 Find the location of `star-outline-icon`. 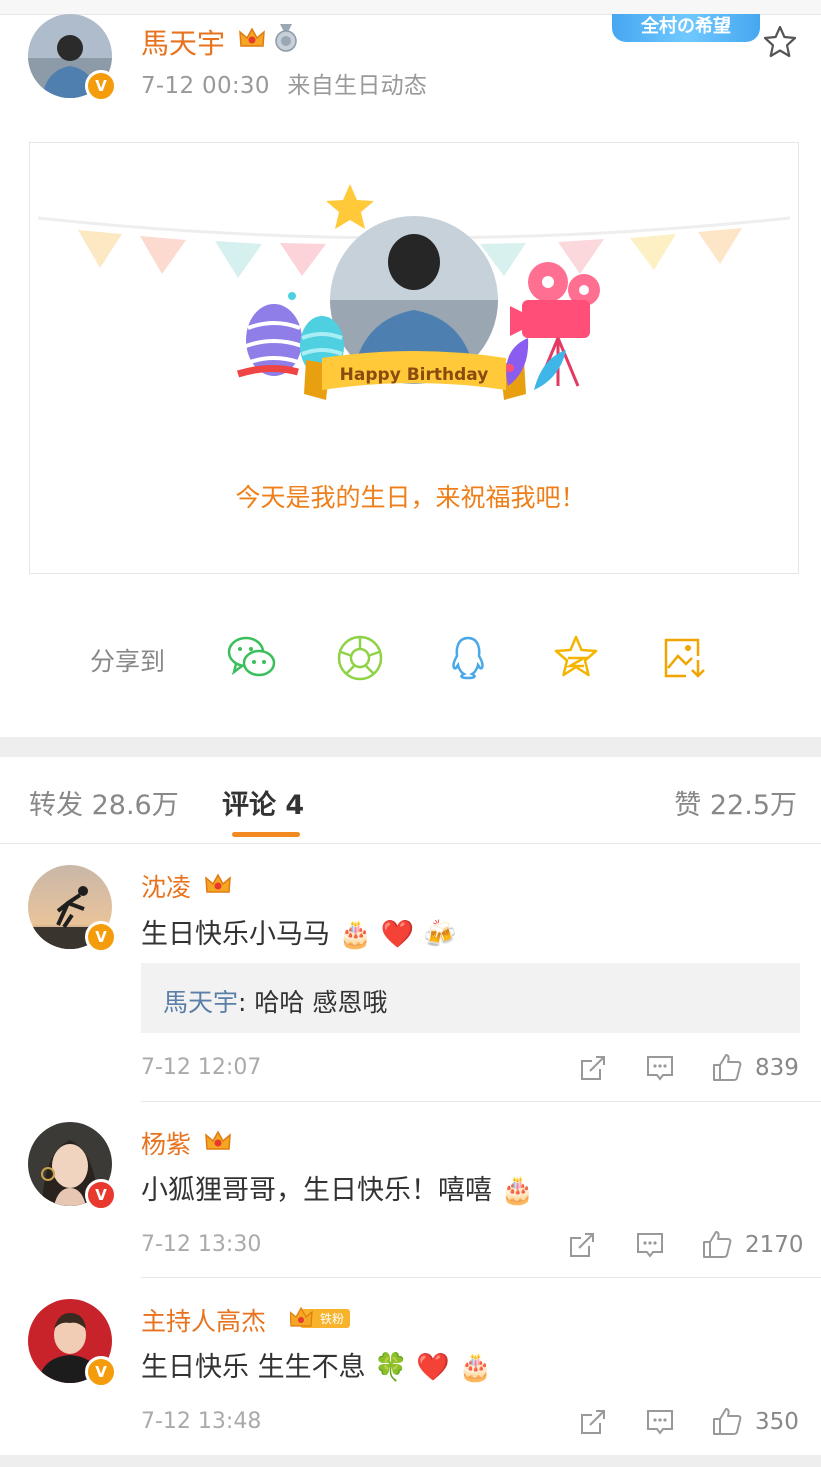

star-outline-icon is located at coordinates (780, 42).